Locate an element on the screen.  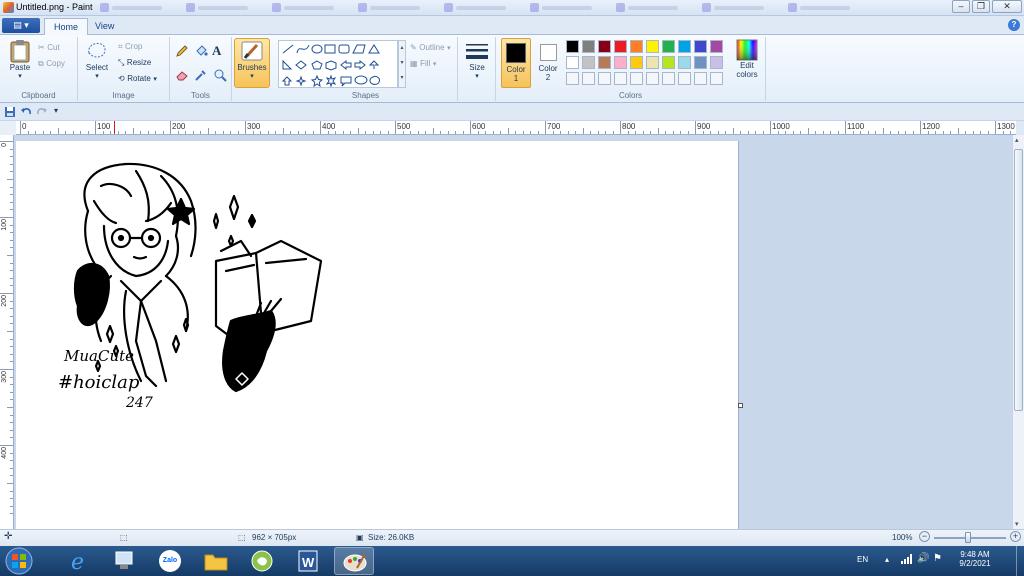
close-button: ✕ is located at coordinates (1007, 6).